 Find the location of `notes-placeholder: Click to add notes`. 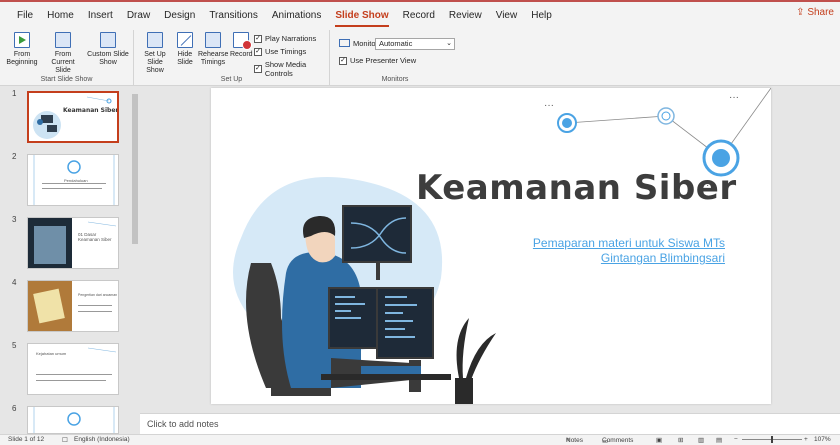

notes-placeholder: Click to add notes is located at coordinates (183, 424).